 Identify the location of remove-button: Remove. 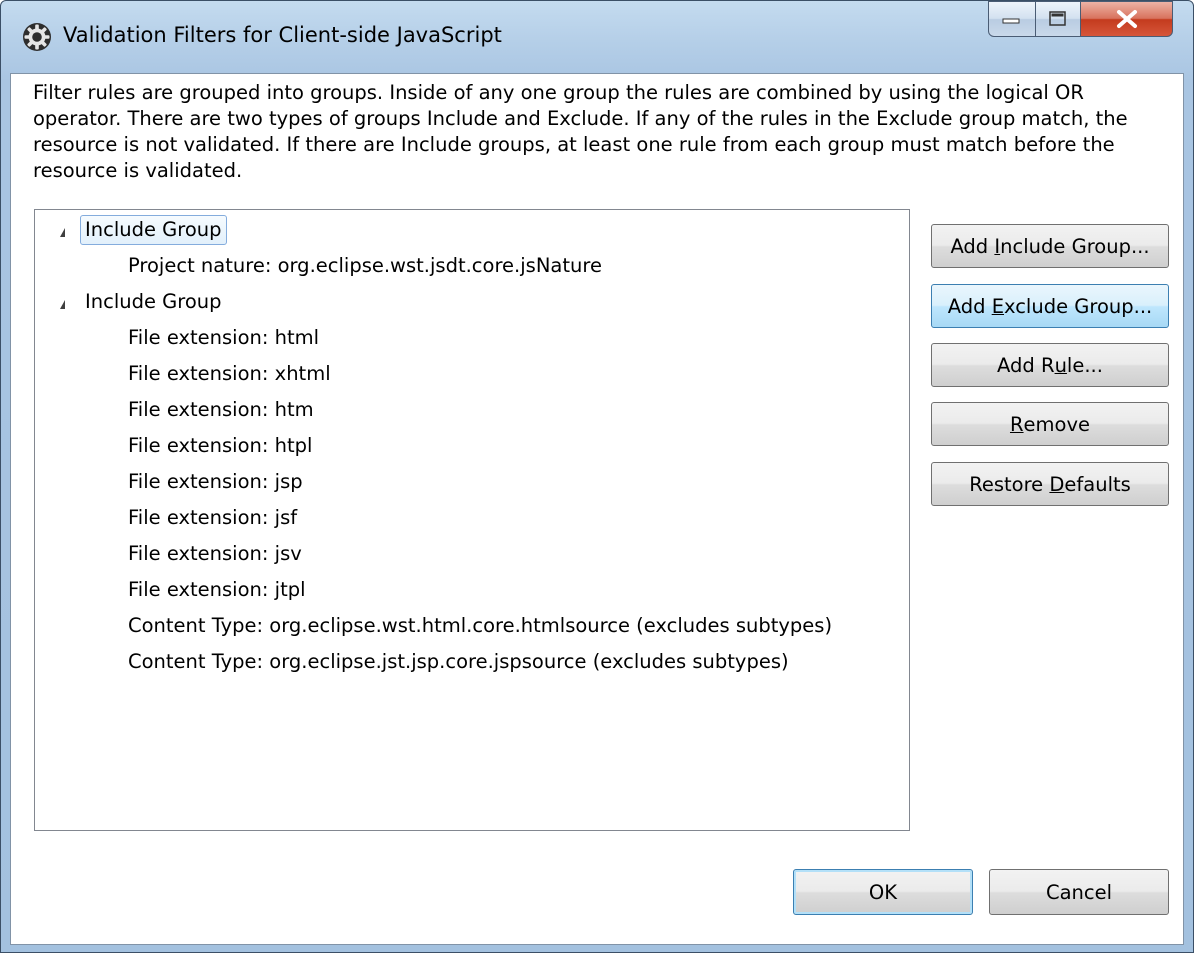
(1050, 424).